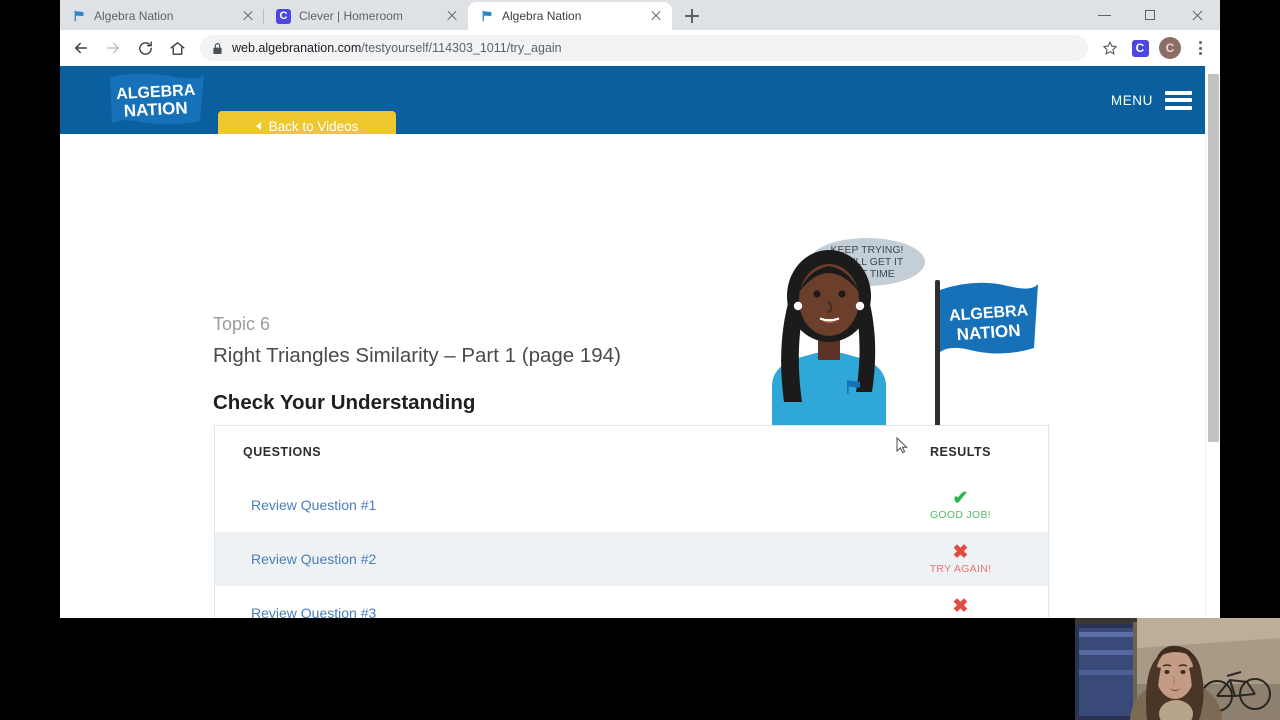 Image resolution: width=1280 pixels, height=720 pixels. Describe the element at coordinates (313, 126) in the screenshot. I see `back-to-videos-label: Back to Videos` at that location.